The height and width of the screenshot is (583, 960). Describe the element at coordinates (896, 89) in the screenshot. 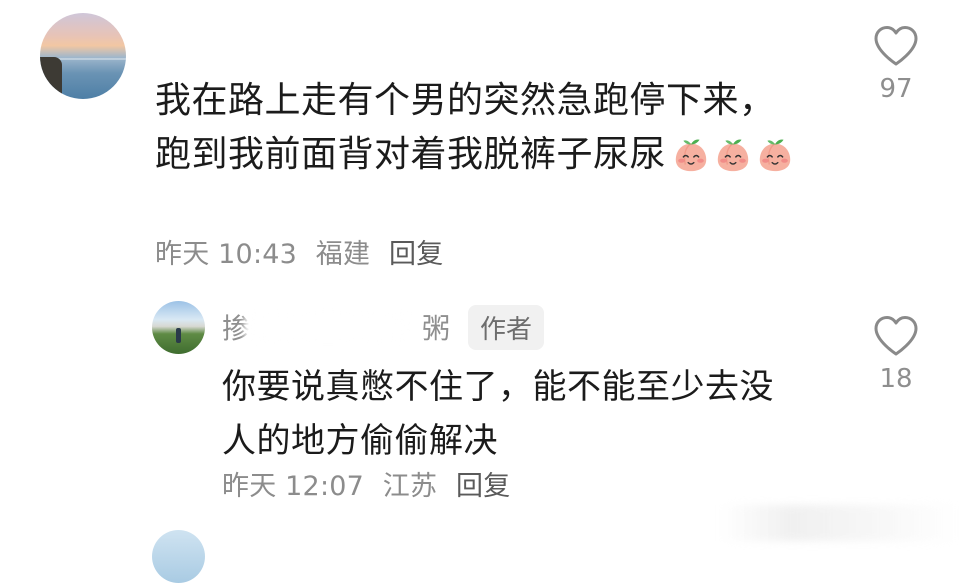

I see `comment-like-count: 97` at that location.